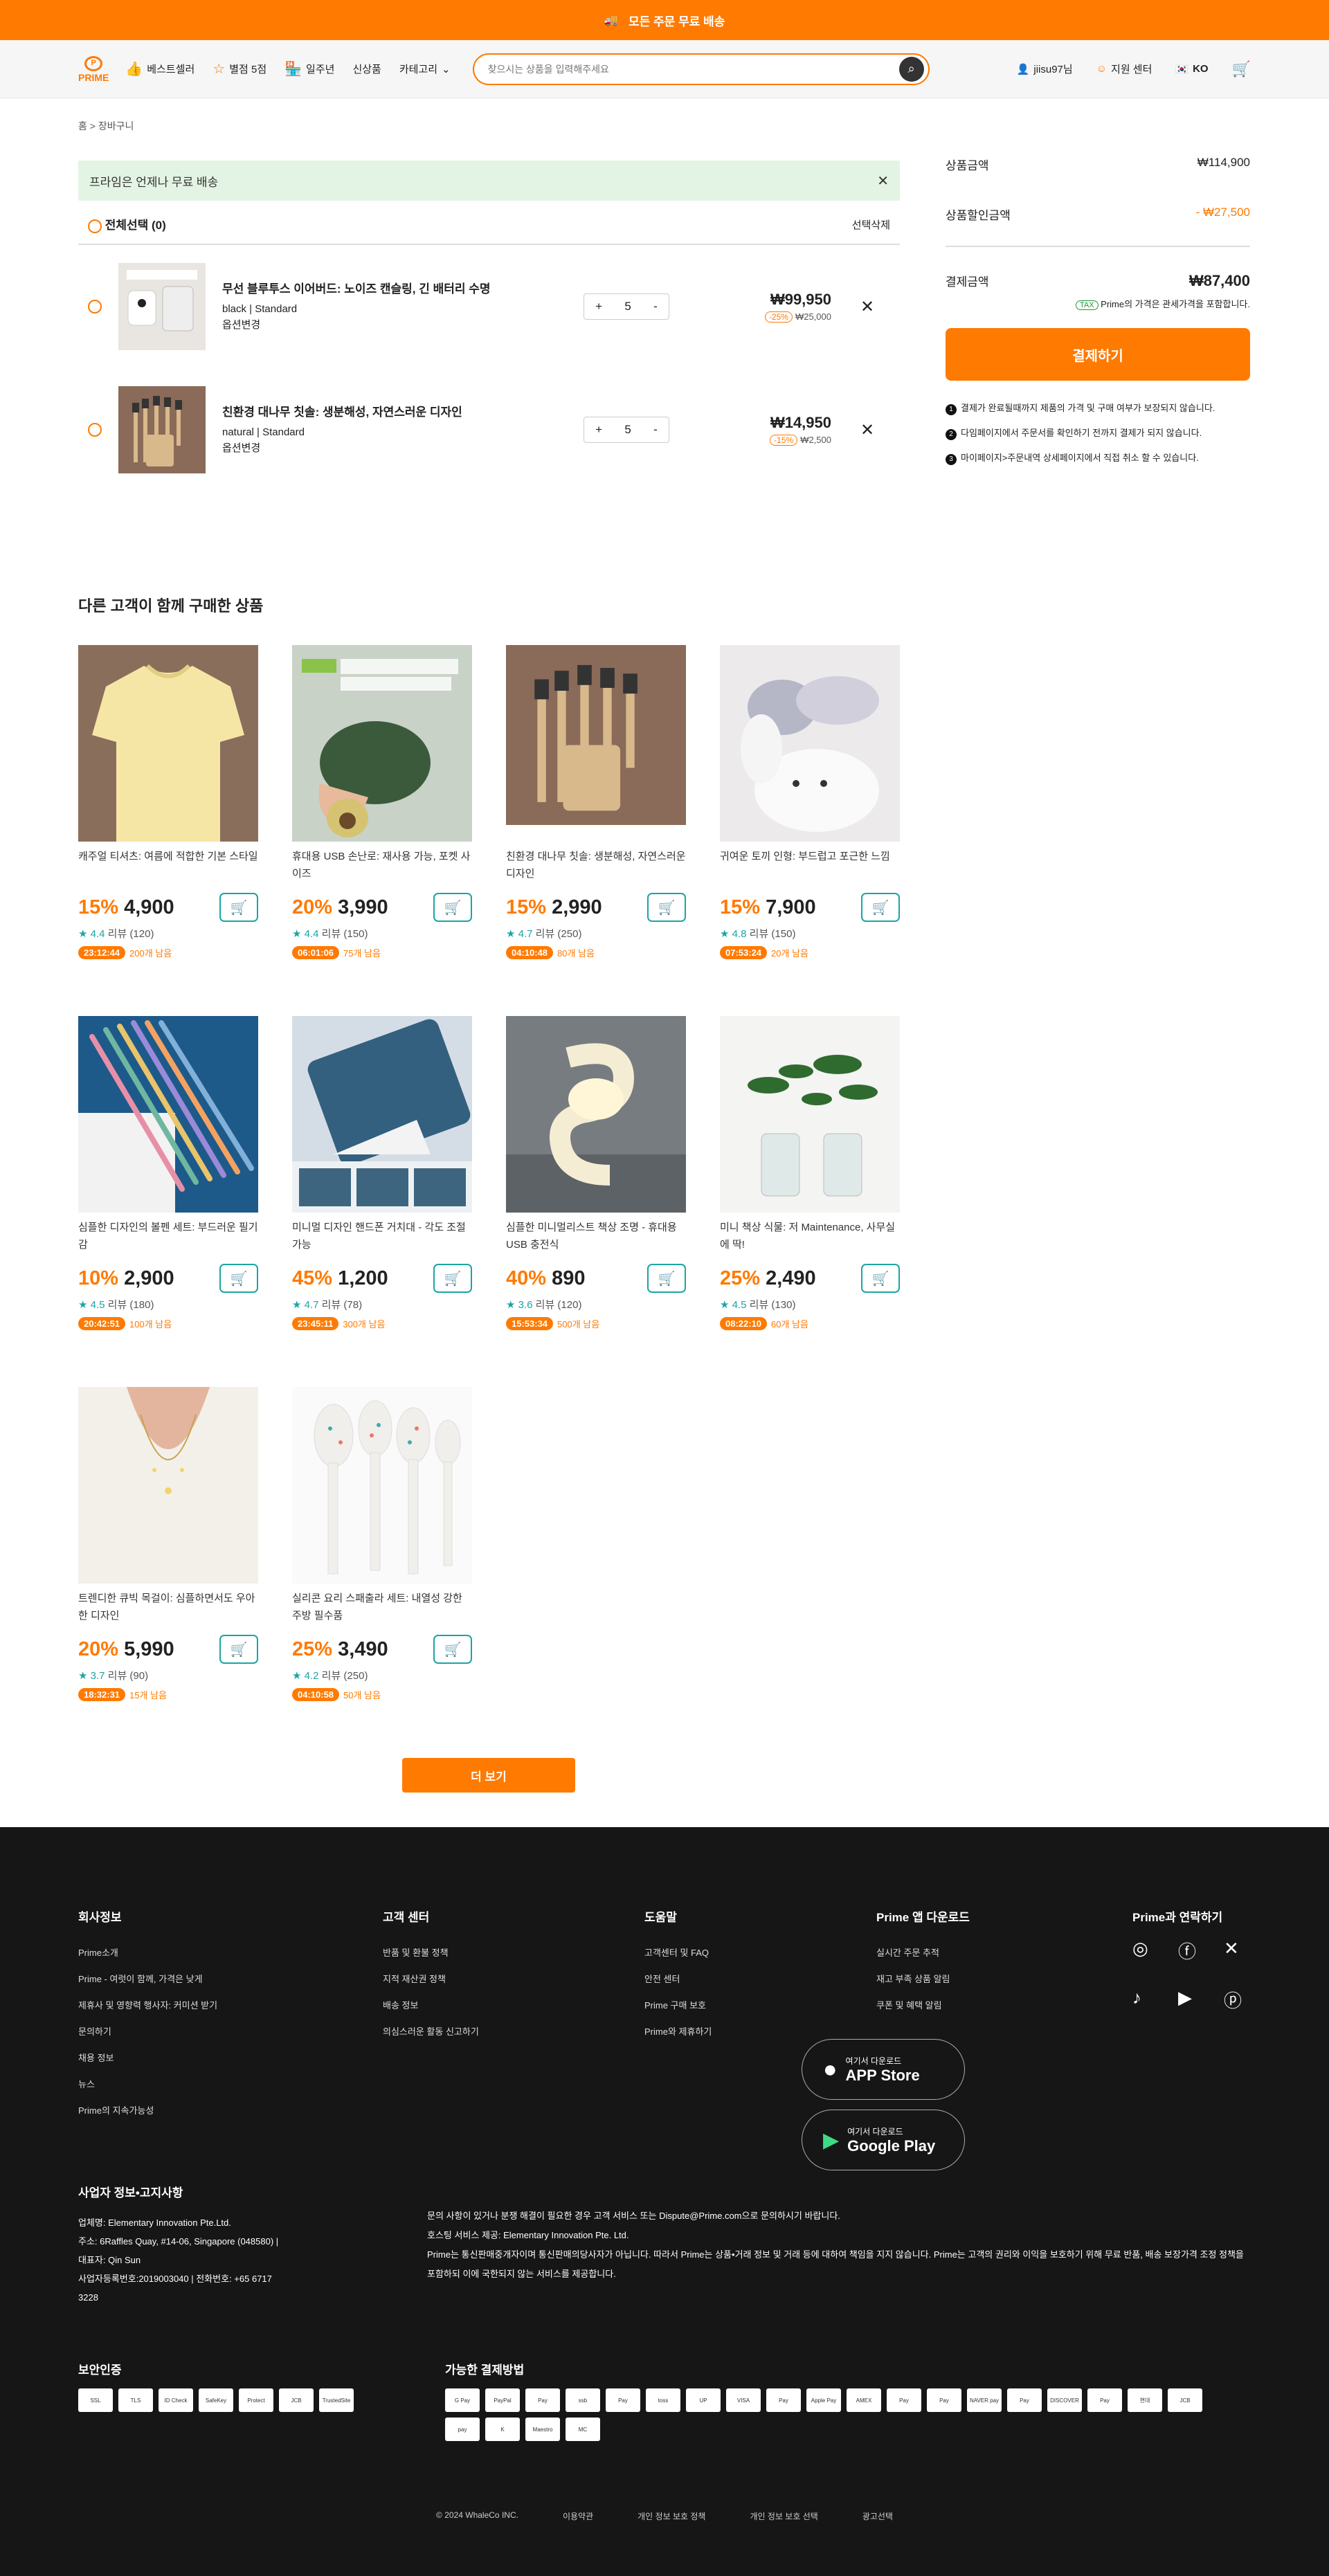 The height and width of the screenshot is (2576, 1329). Describe the element at coordinates (168, 867) in the screenshot. I see `product-name: 캐주얼 티셔츠: 여름에 적합한 기본 스타일` at that location.